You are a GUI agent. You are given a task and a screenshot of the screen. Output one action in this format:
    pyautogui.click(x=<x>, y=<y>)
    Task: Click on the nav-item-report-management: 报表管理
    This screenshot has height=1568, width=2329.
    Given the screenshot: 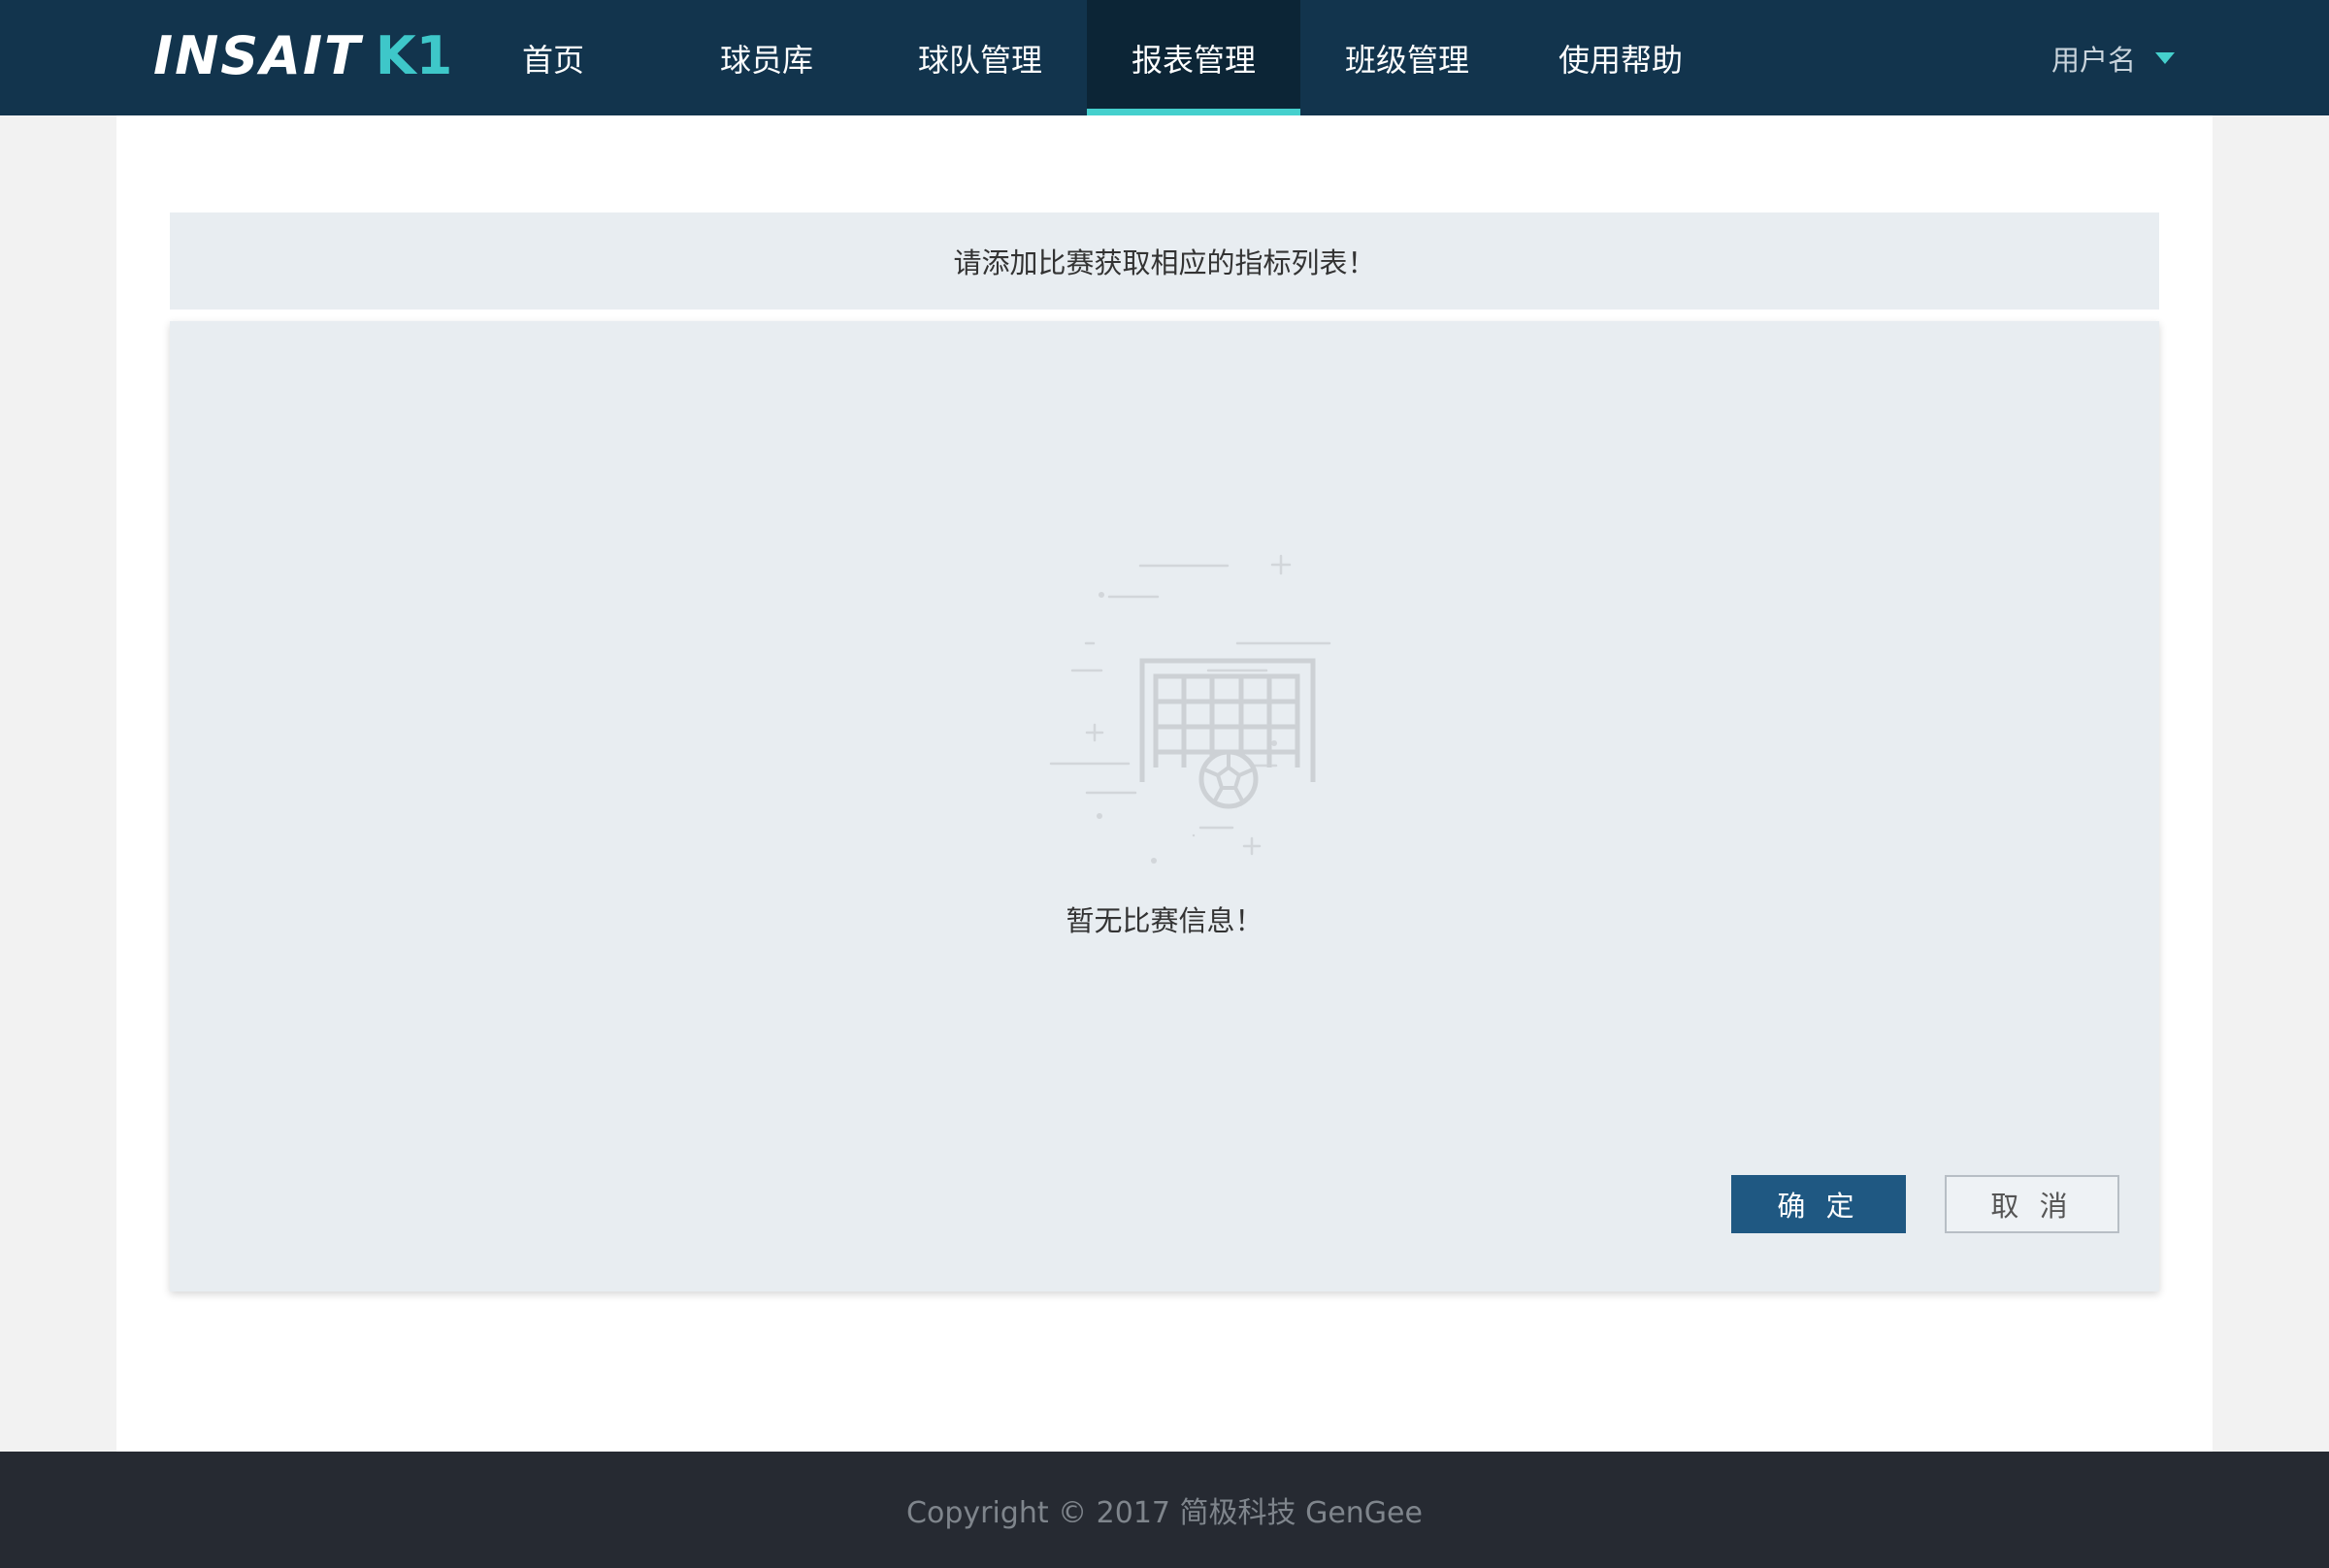 What is the action you would take?
    pyautogui.click(x=1193, y=57)
    